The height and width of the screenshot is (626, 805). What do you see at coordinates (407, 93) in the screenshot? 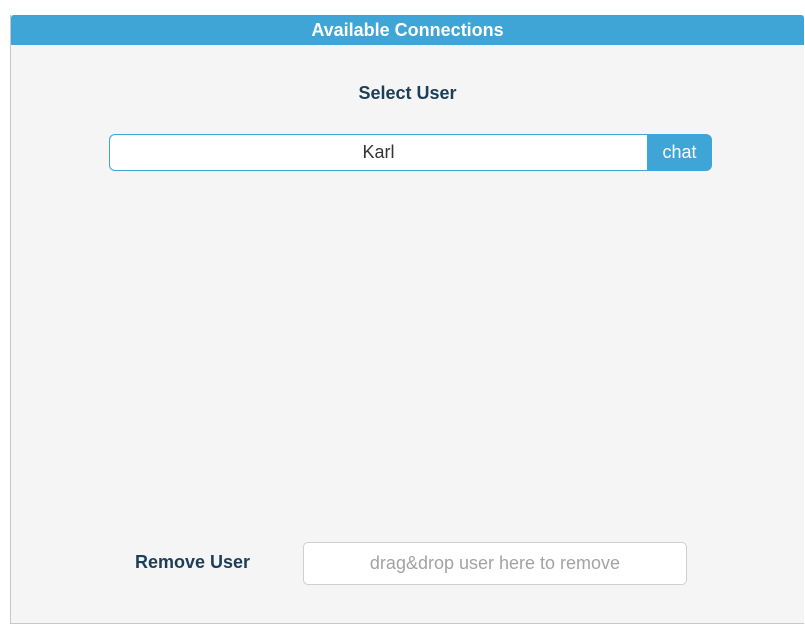
I see `select-user-label: Select User` at bounding box center [407, 93].